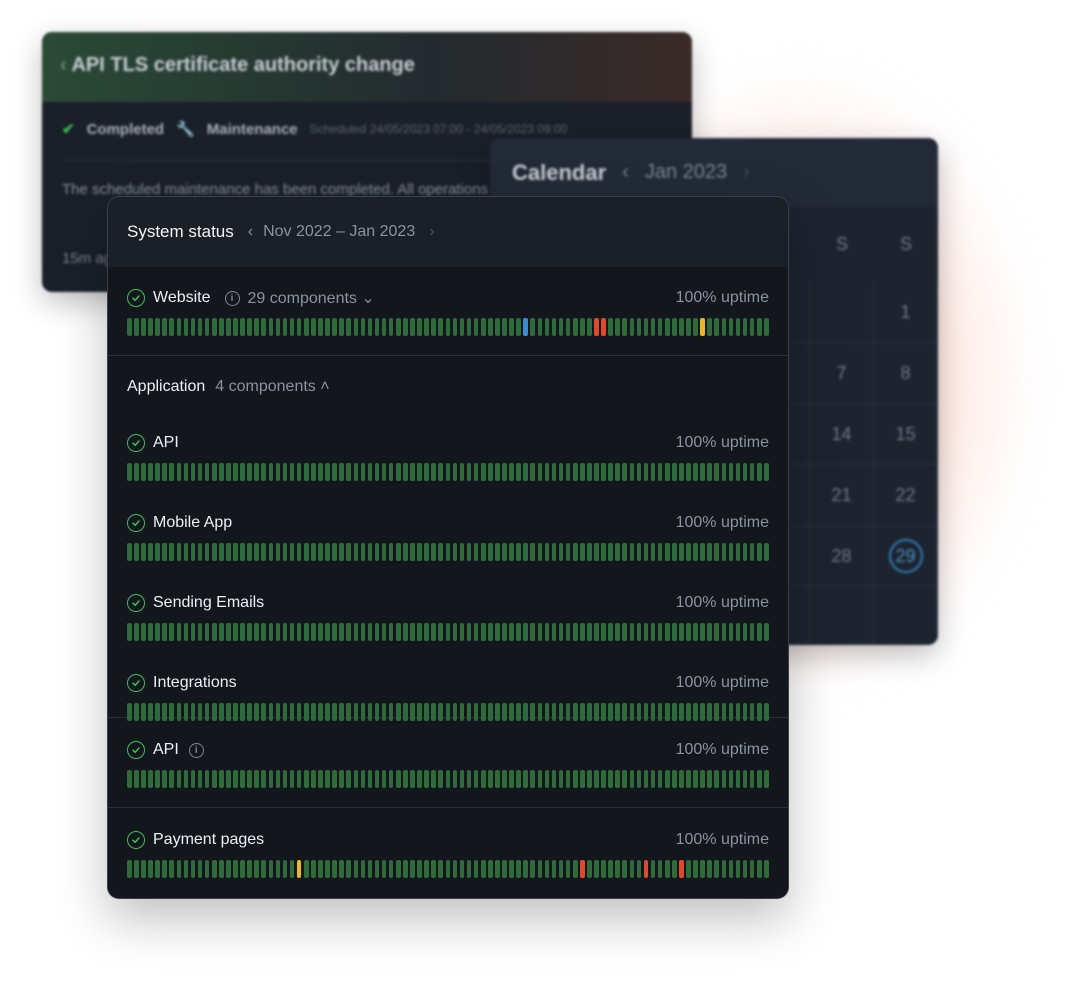 Image resolution: width=1081 pixels, height=1004 pixels. Describe the element at coordinates (431, 232) in the screenshot. I see `next-range-icon: ›` at that location.